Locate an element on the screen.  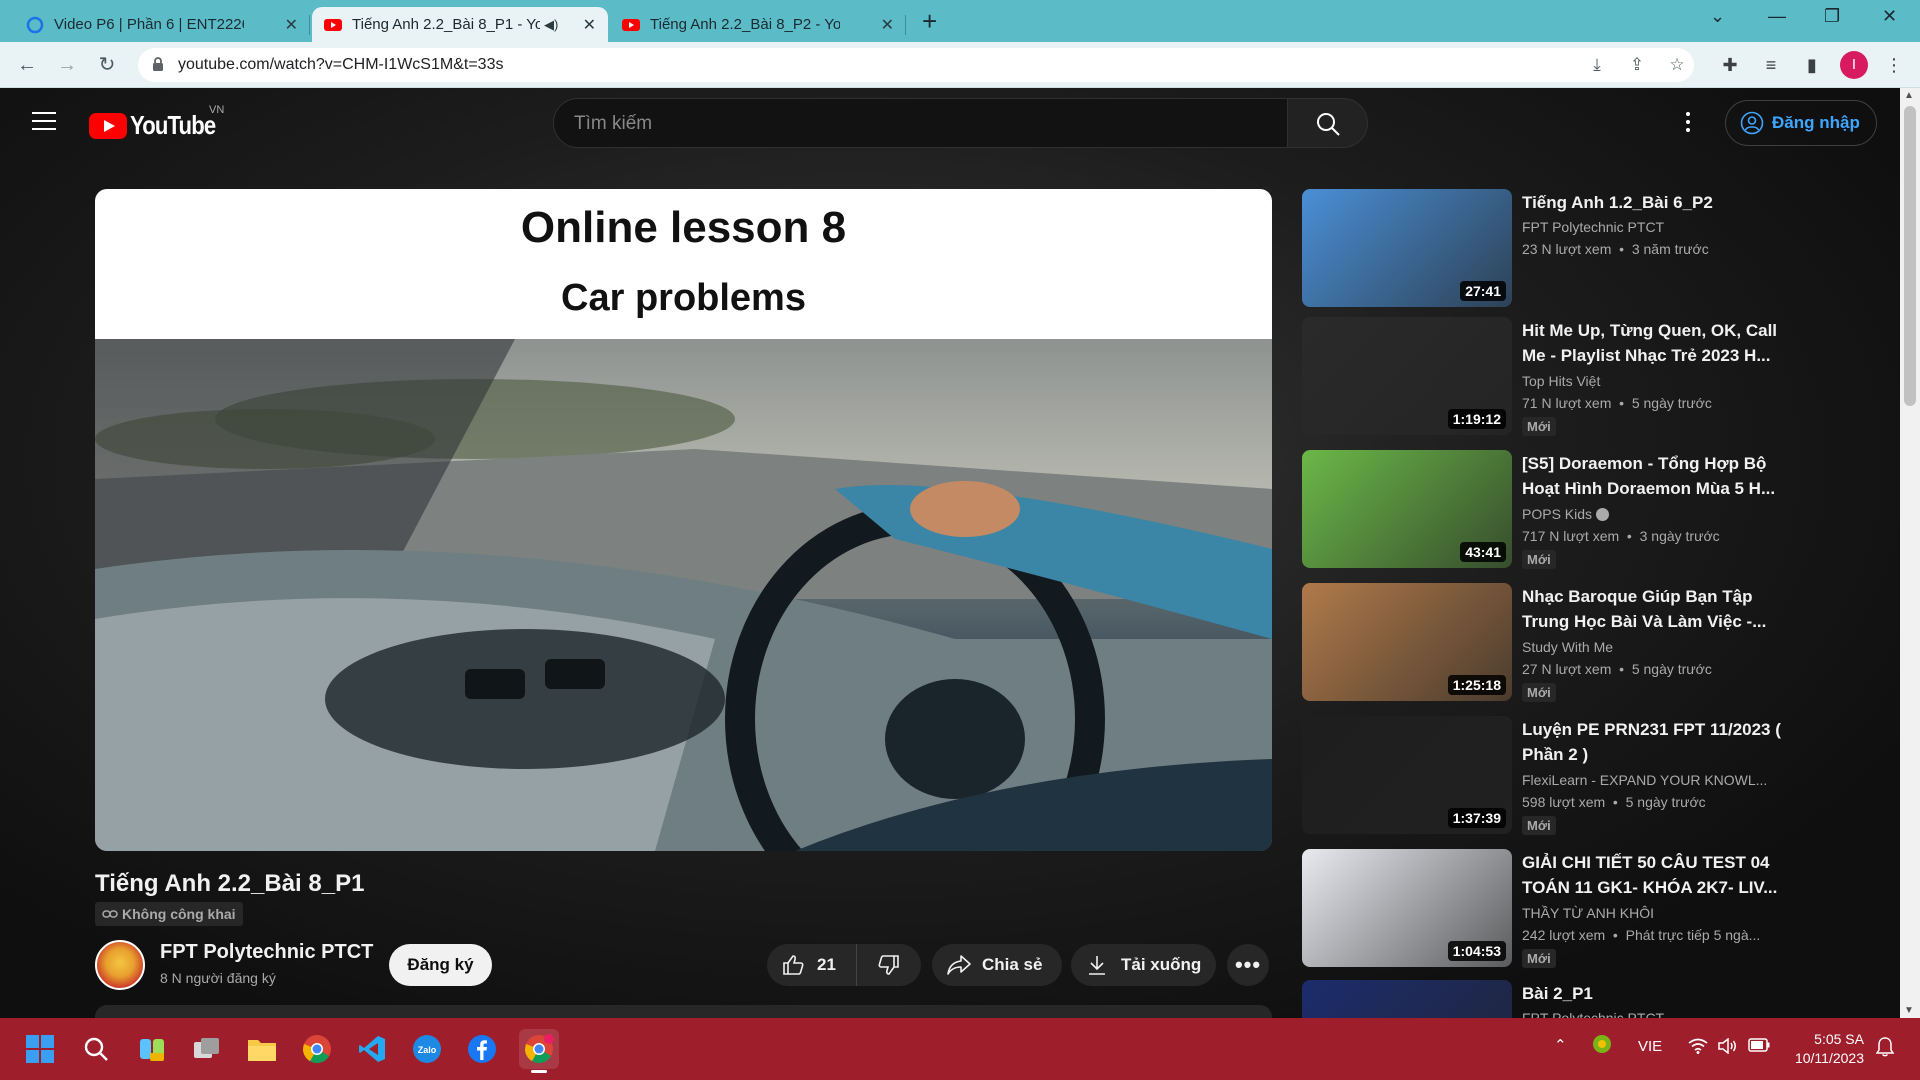
windows-start-icon is located at coordinates (40, 1049).